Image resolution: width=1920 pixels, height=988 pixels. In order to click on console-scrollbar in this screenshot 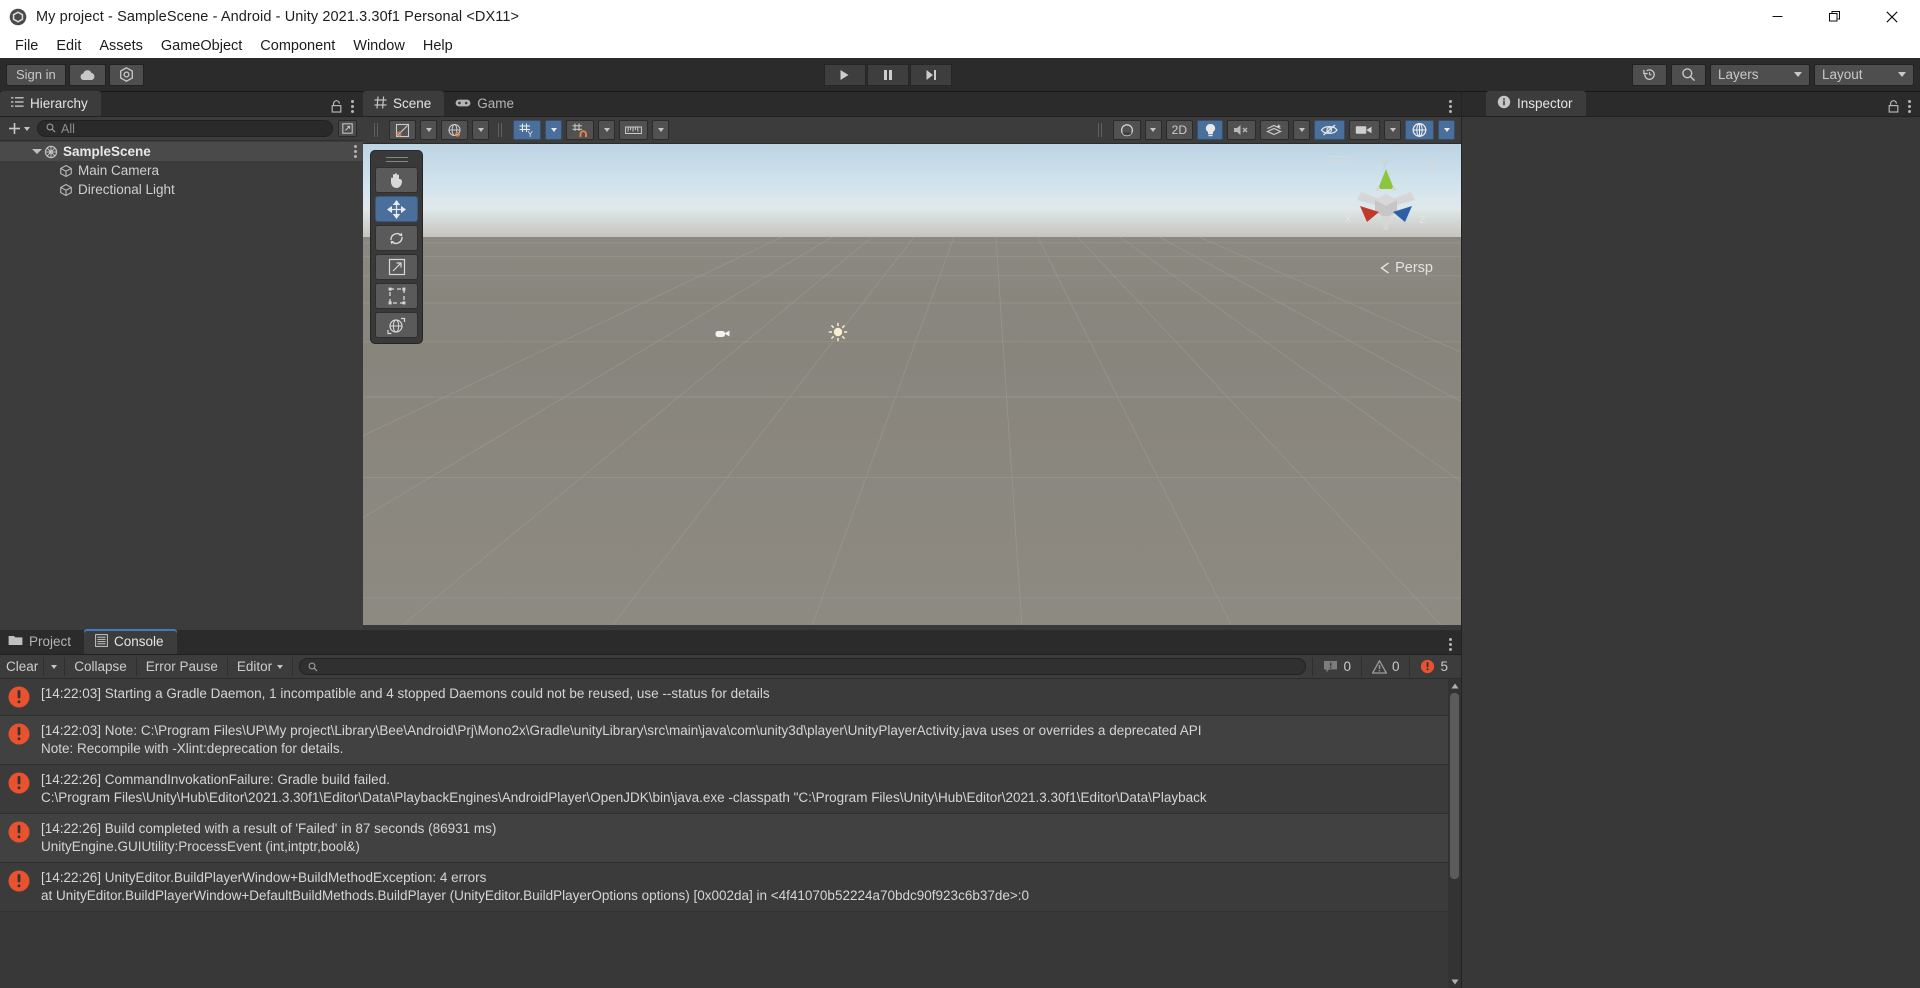, I will do `click(1454, 833)`.